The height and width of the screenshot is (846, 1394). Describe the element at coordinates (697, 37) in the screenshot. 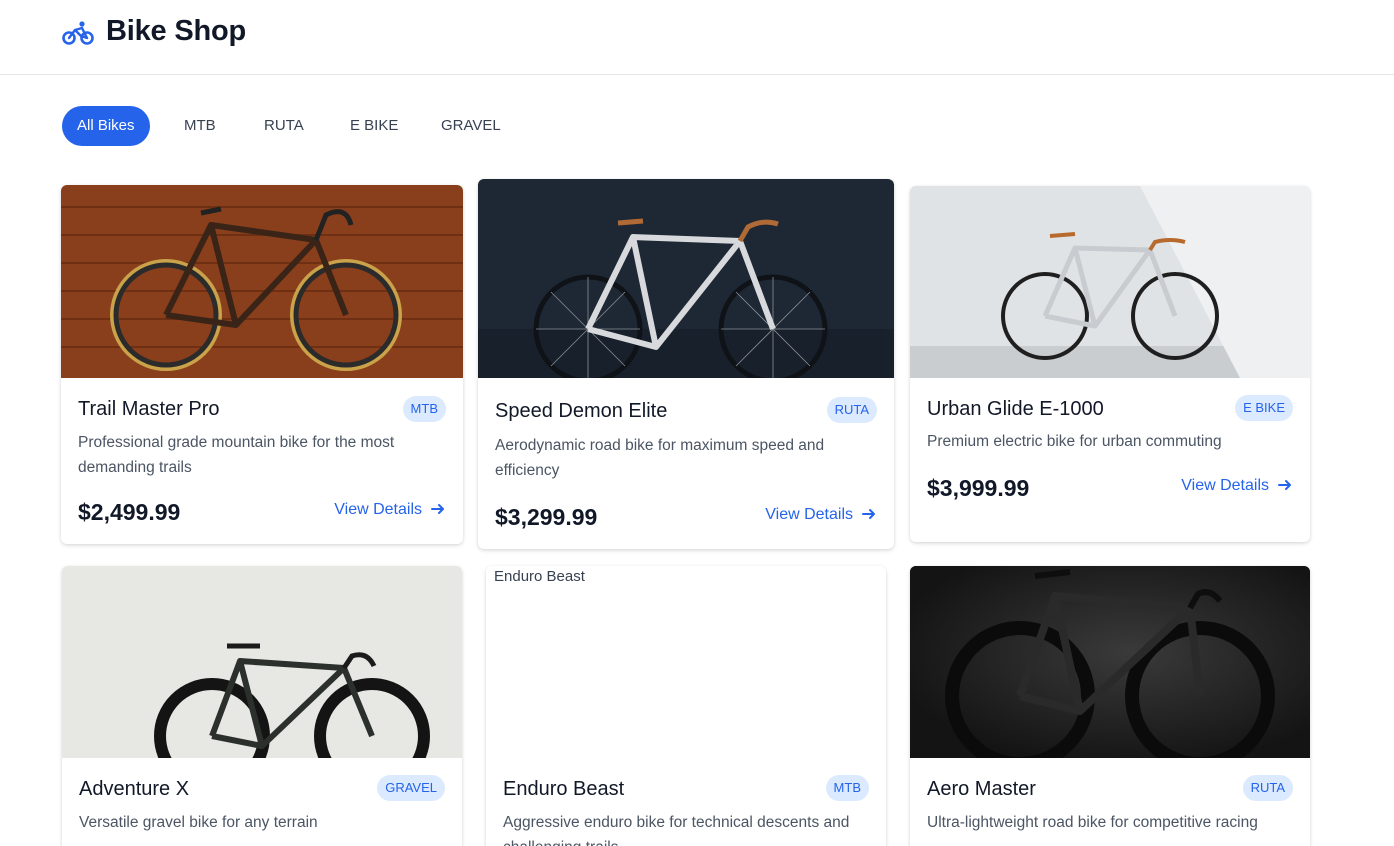

I see `app-header: Bike Shop` at that location.